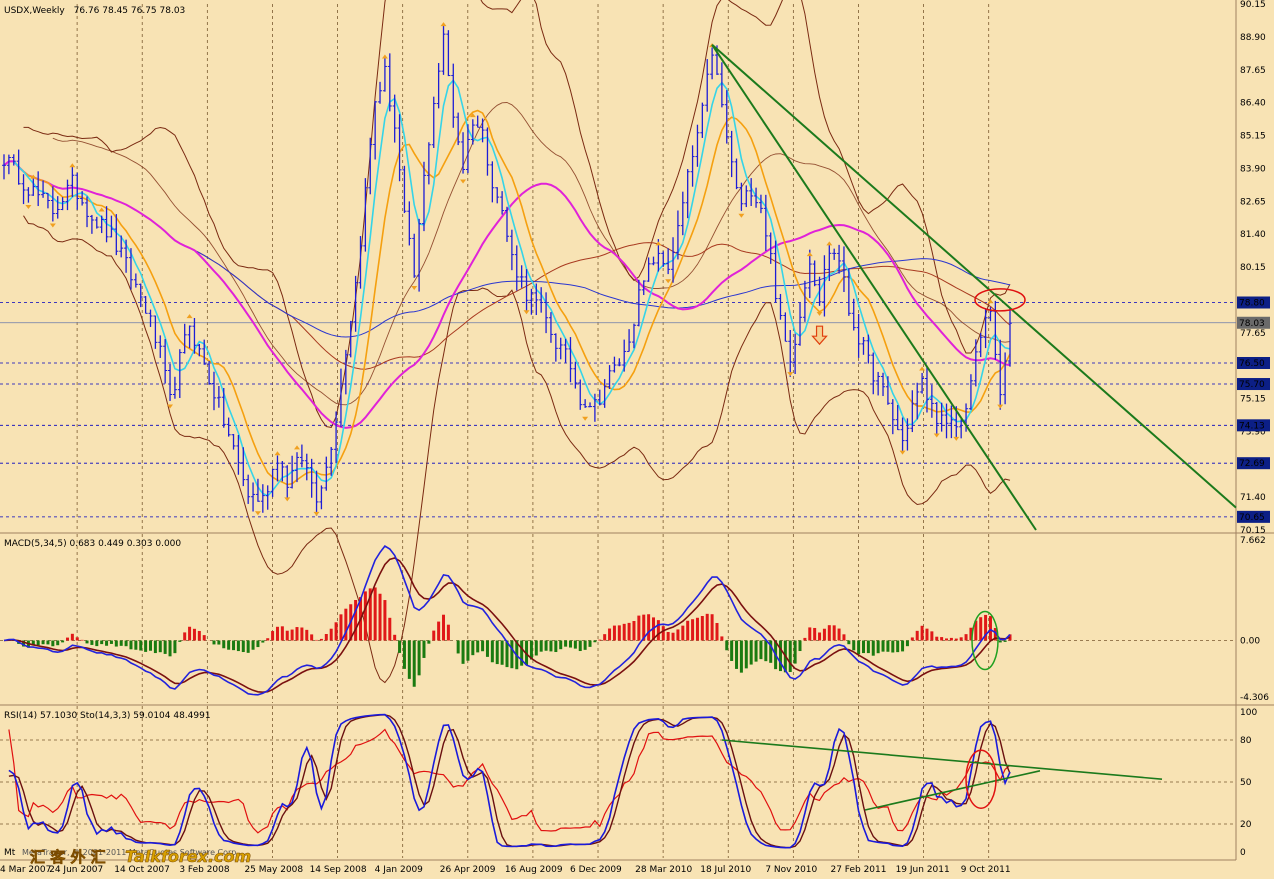 This screenshot has width=1274, height=879. Describe the element at coordinates (725, 870) in the screenshot. I see `time-tick-label: 18 Jul 2010` at that location.